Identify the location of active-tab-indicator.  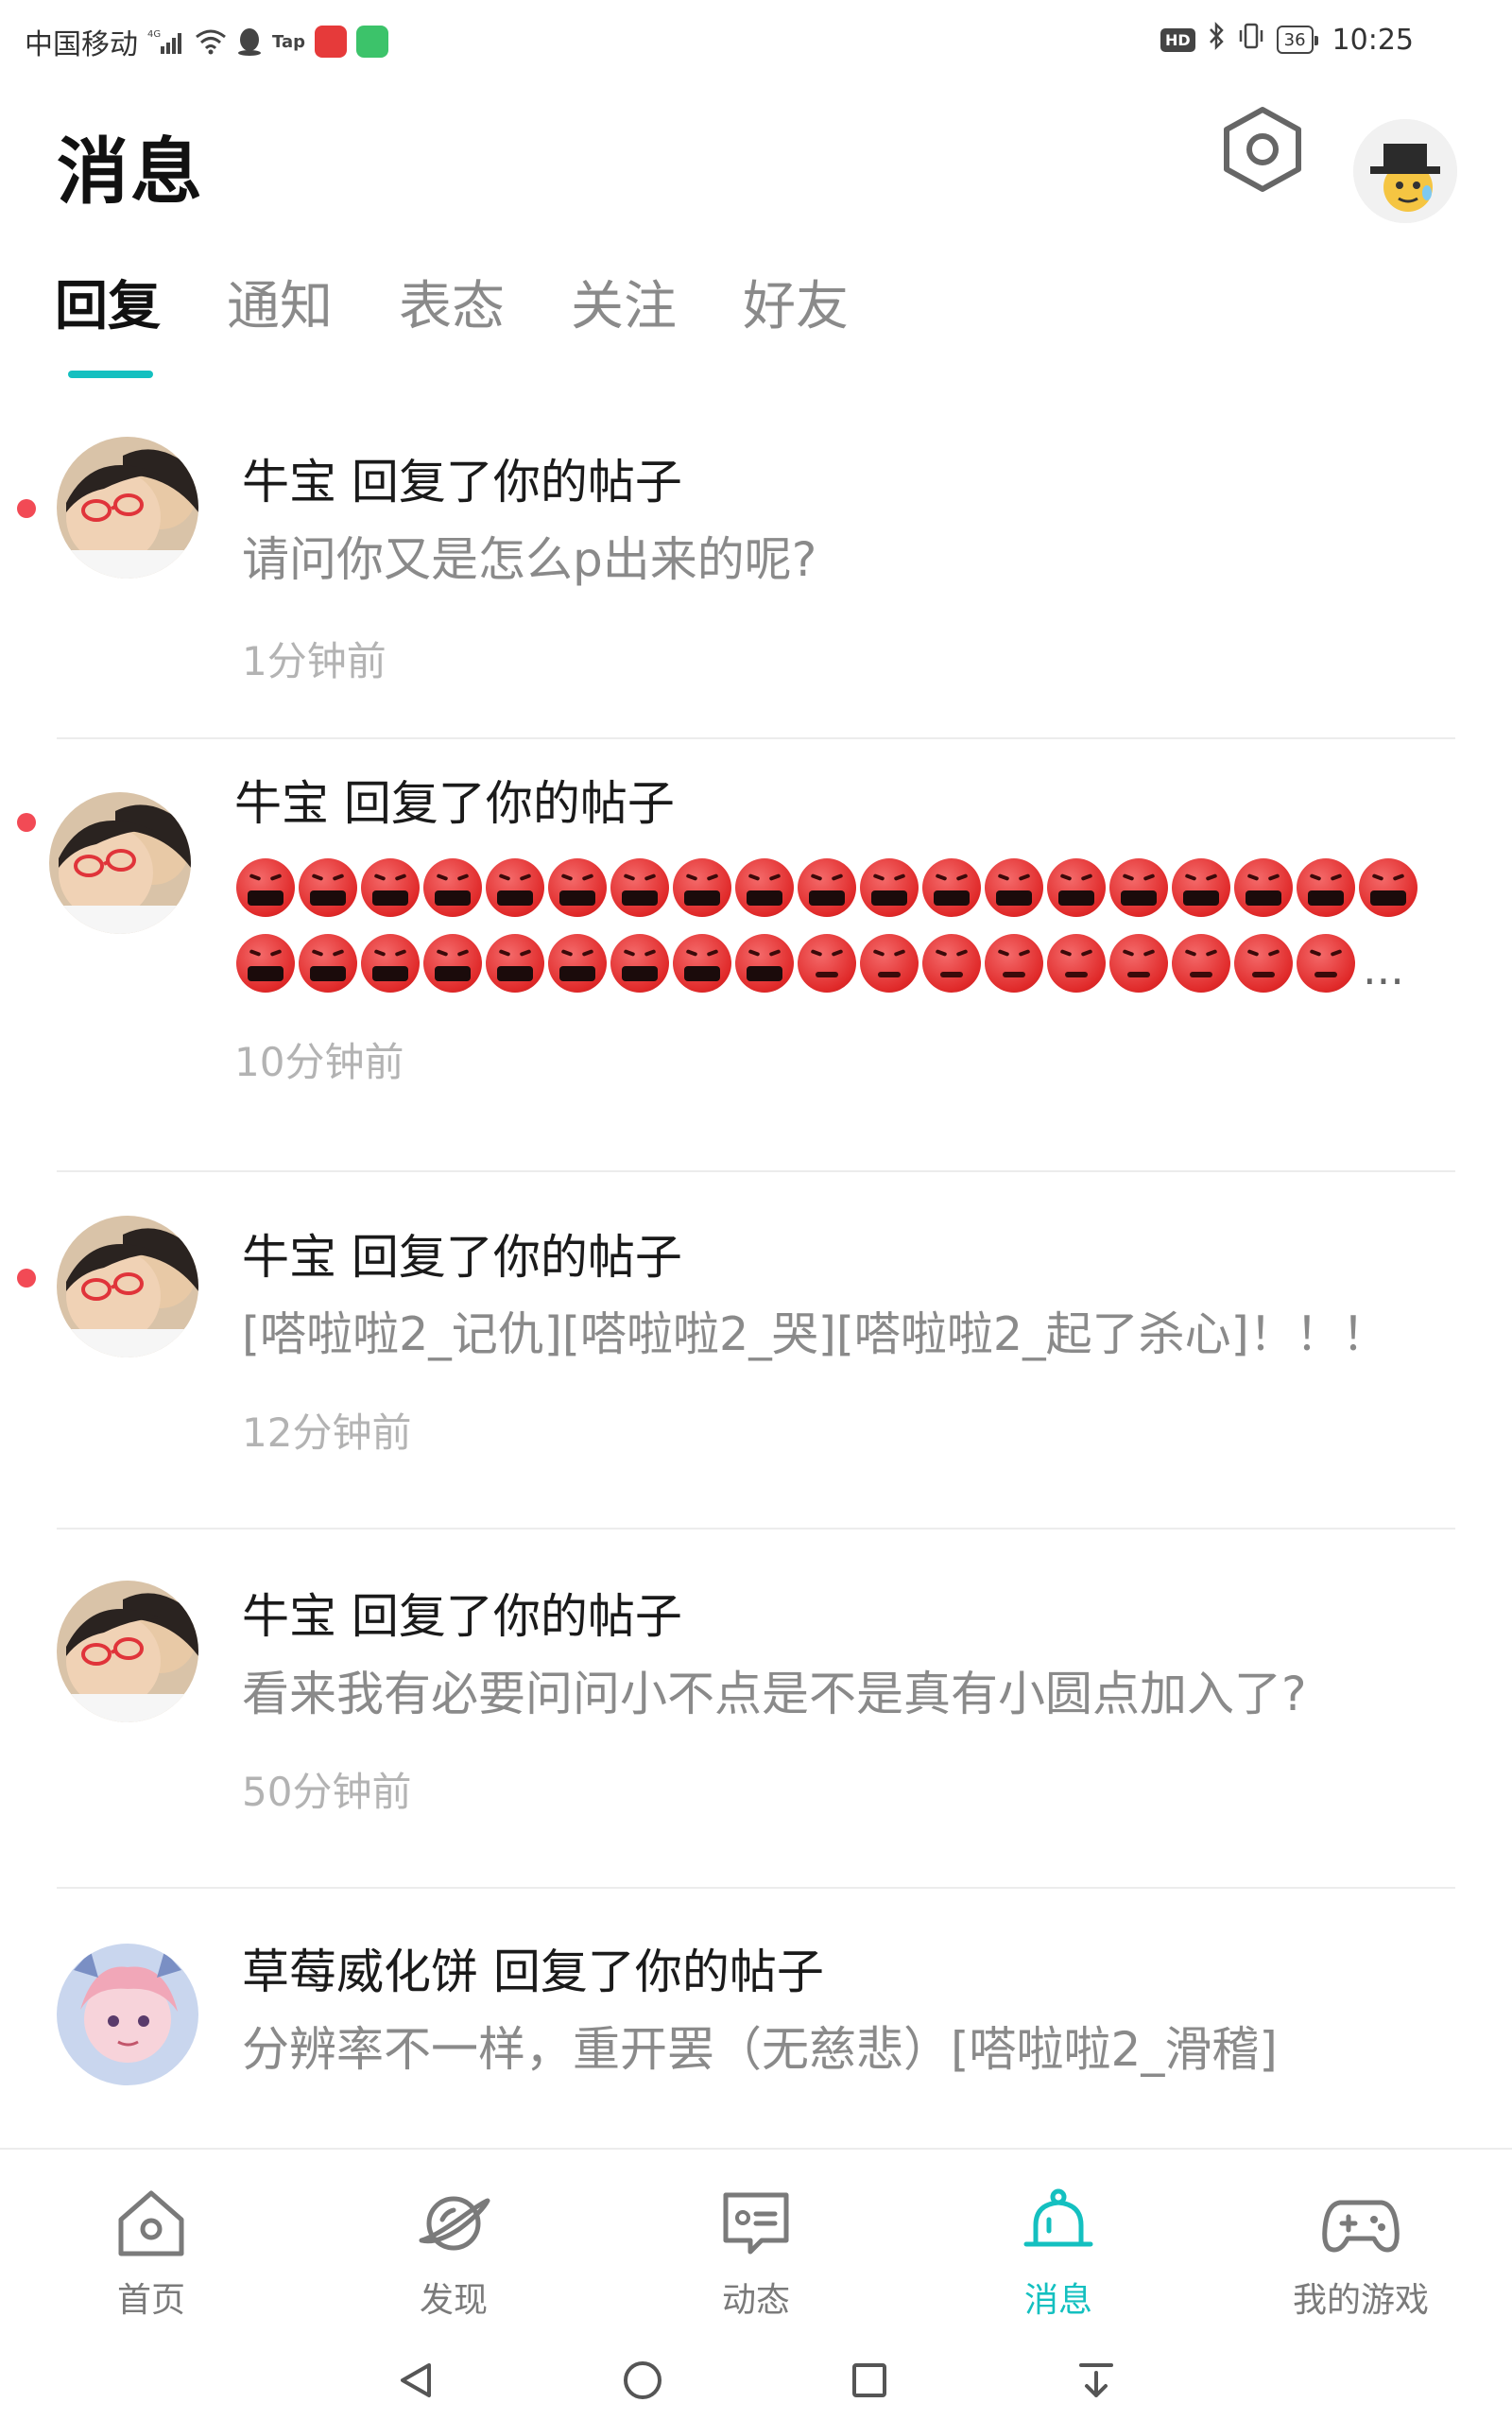
(110, 375).